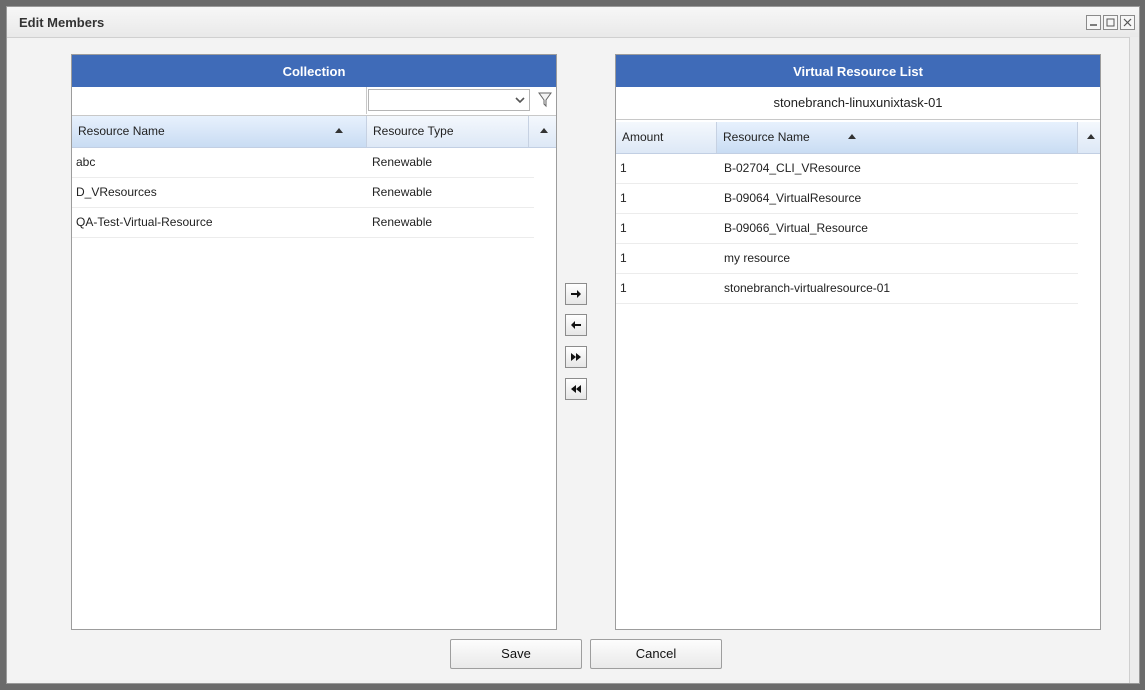 The image size is (1145, 690). Describe the element at coordinates (1093, 25) in the screenshot. I see `minimize-icon` at that location.